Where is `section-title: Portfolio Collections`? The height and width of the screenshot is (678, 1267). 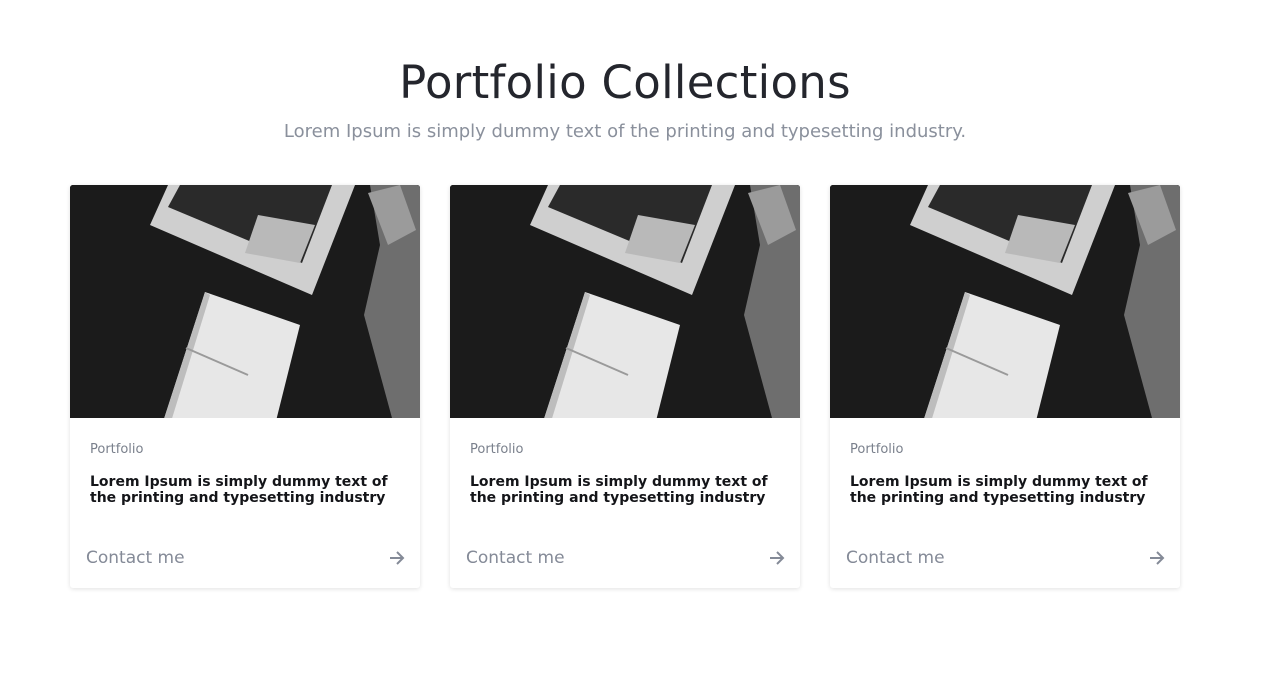 section-title: Portfolio Collections is located at coordinates (625, 82).